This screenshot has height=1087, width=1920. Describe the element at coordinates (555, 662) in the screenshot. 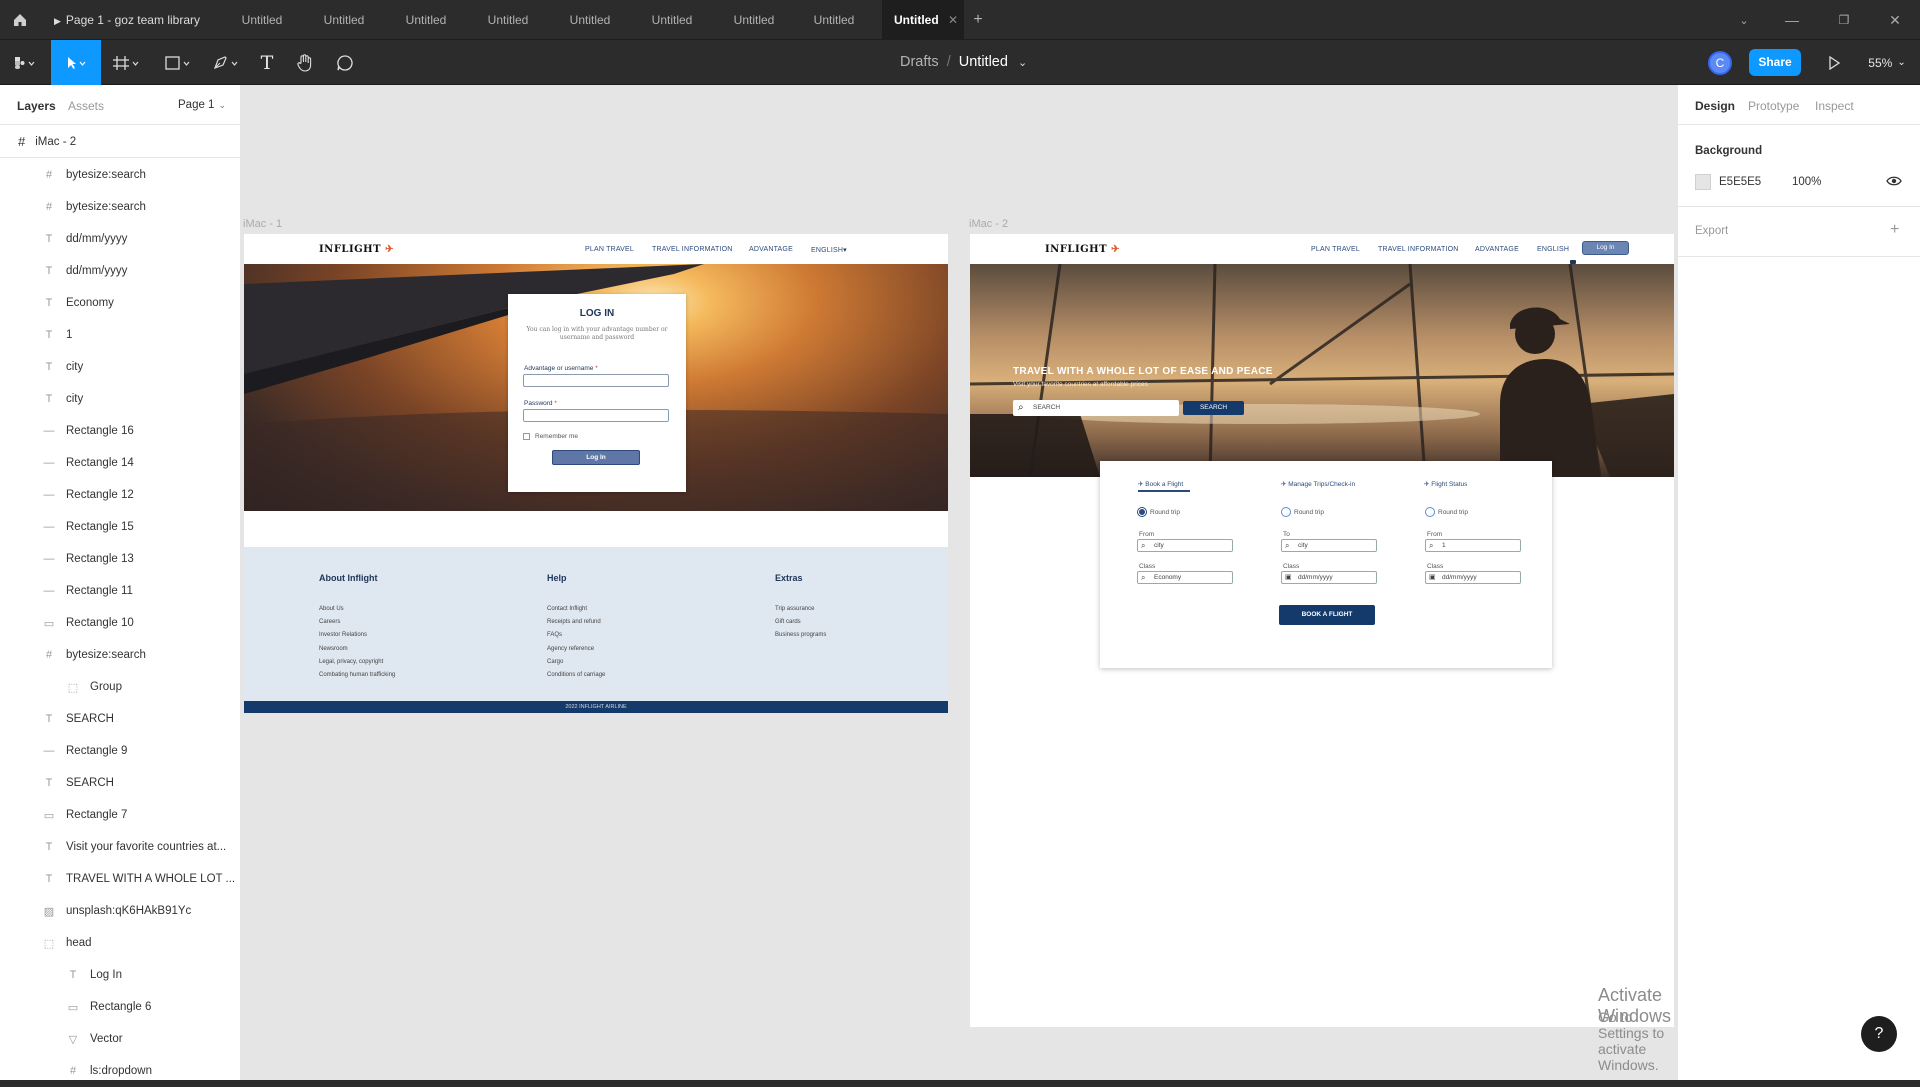

I see `footer-link: Cargo` at that location.